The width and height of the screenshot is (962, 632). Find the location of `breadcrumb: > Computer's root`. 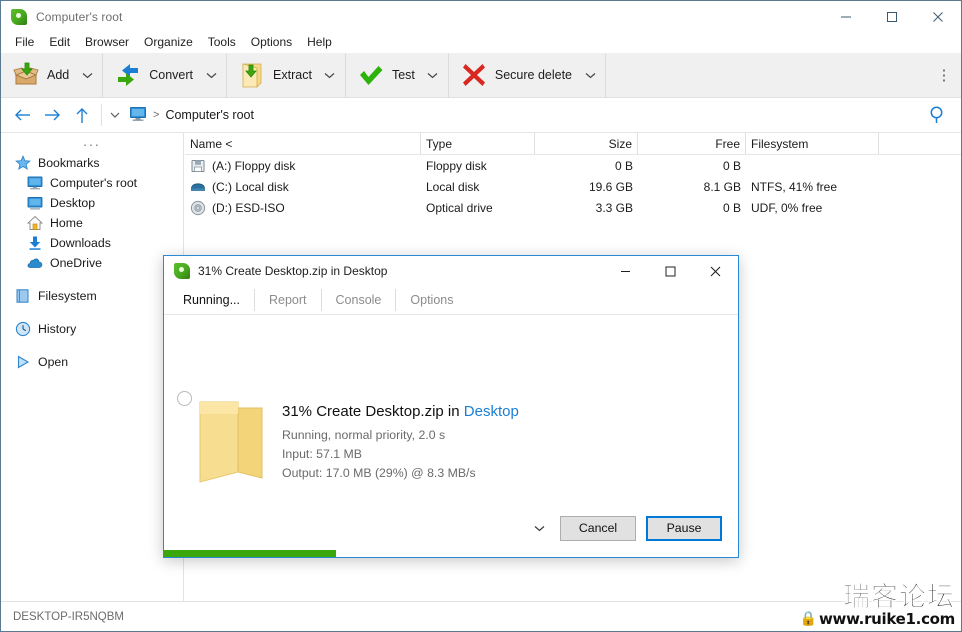

breadcrumb: > Computer's root is located at coordinates (191, 115).